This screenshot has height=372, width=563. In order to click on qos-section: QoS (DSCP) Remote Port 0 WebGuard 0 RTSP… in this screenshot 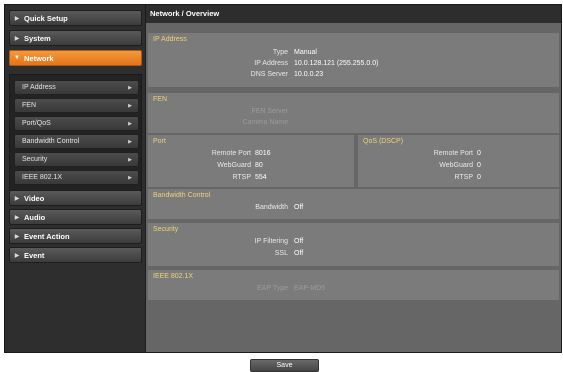, I will do `click(458, 161)`.